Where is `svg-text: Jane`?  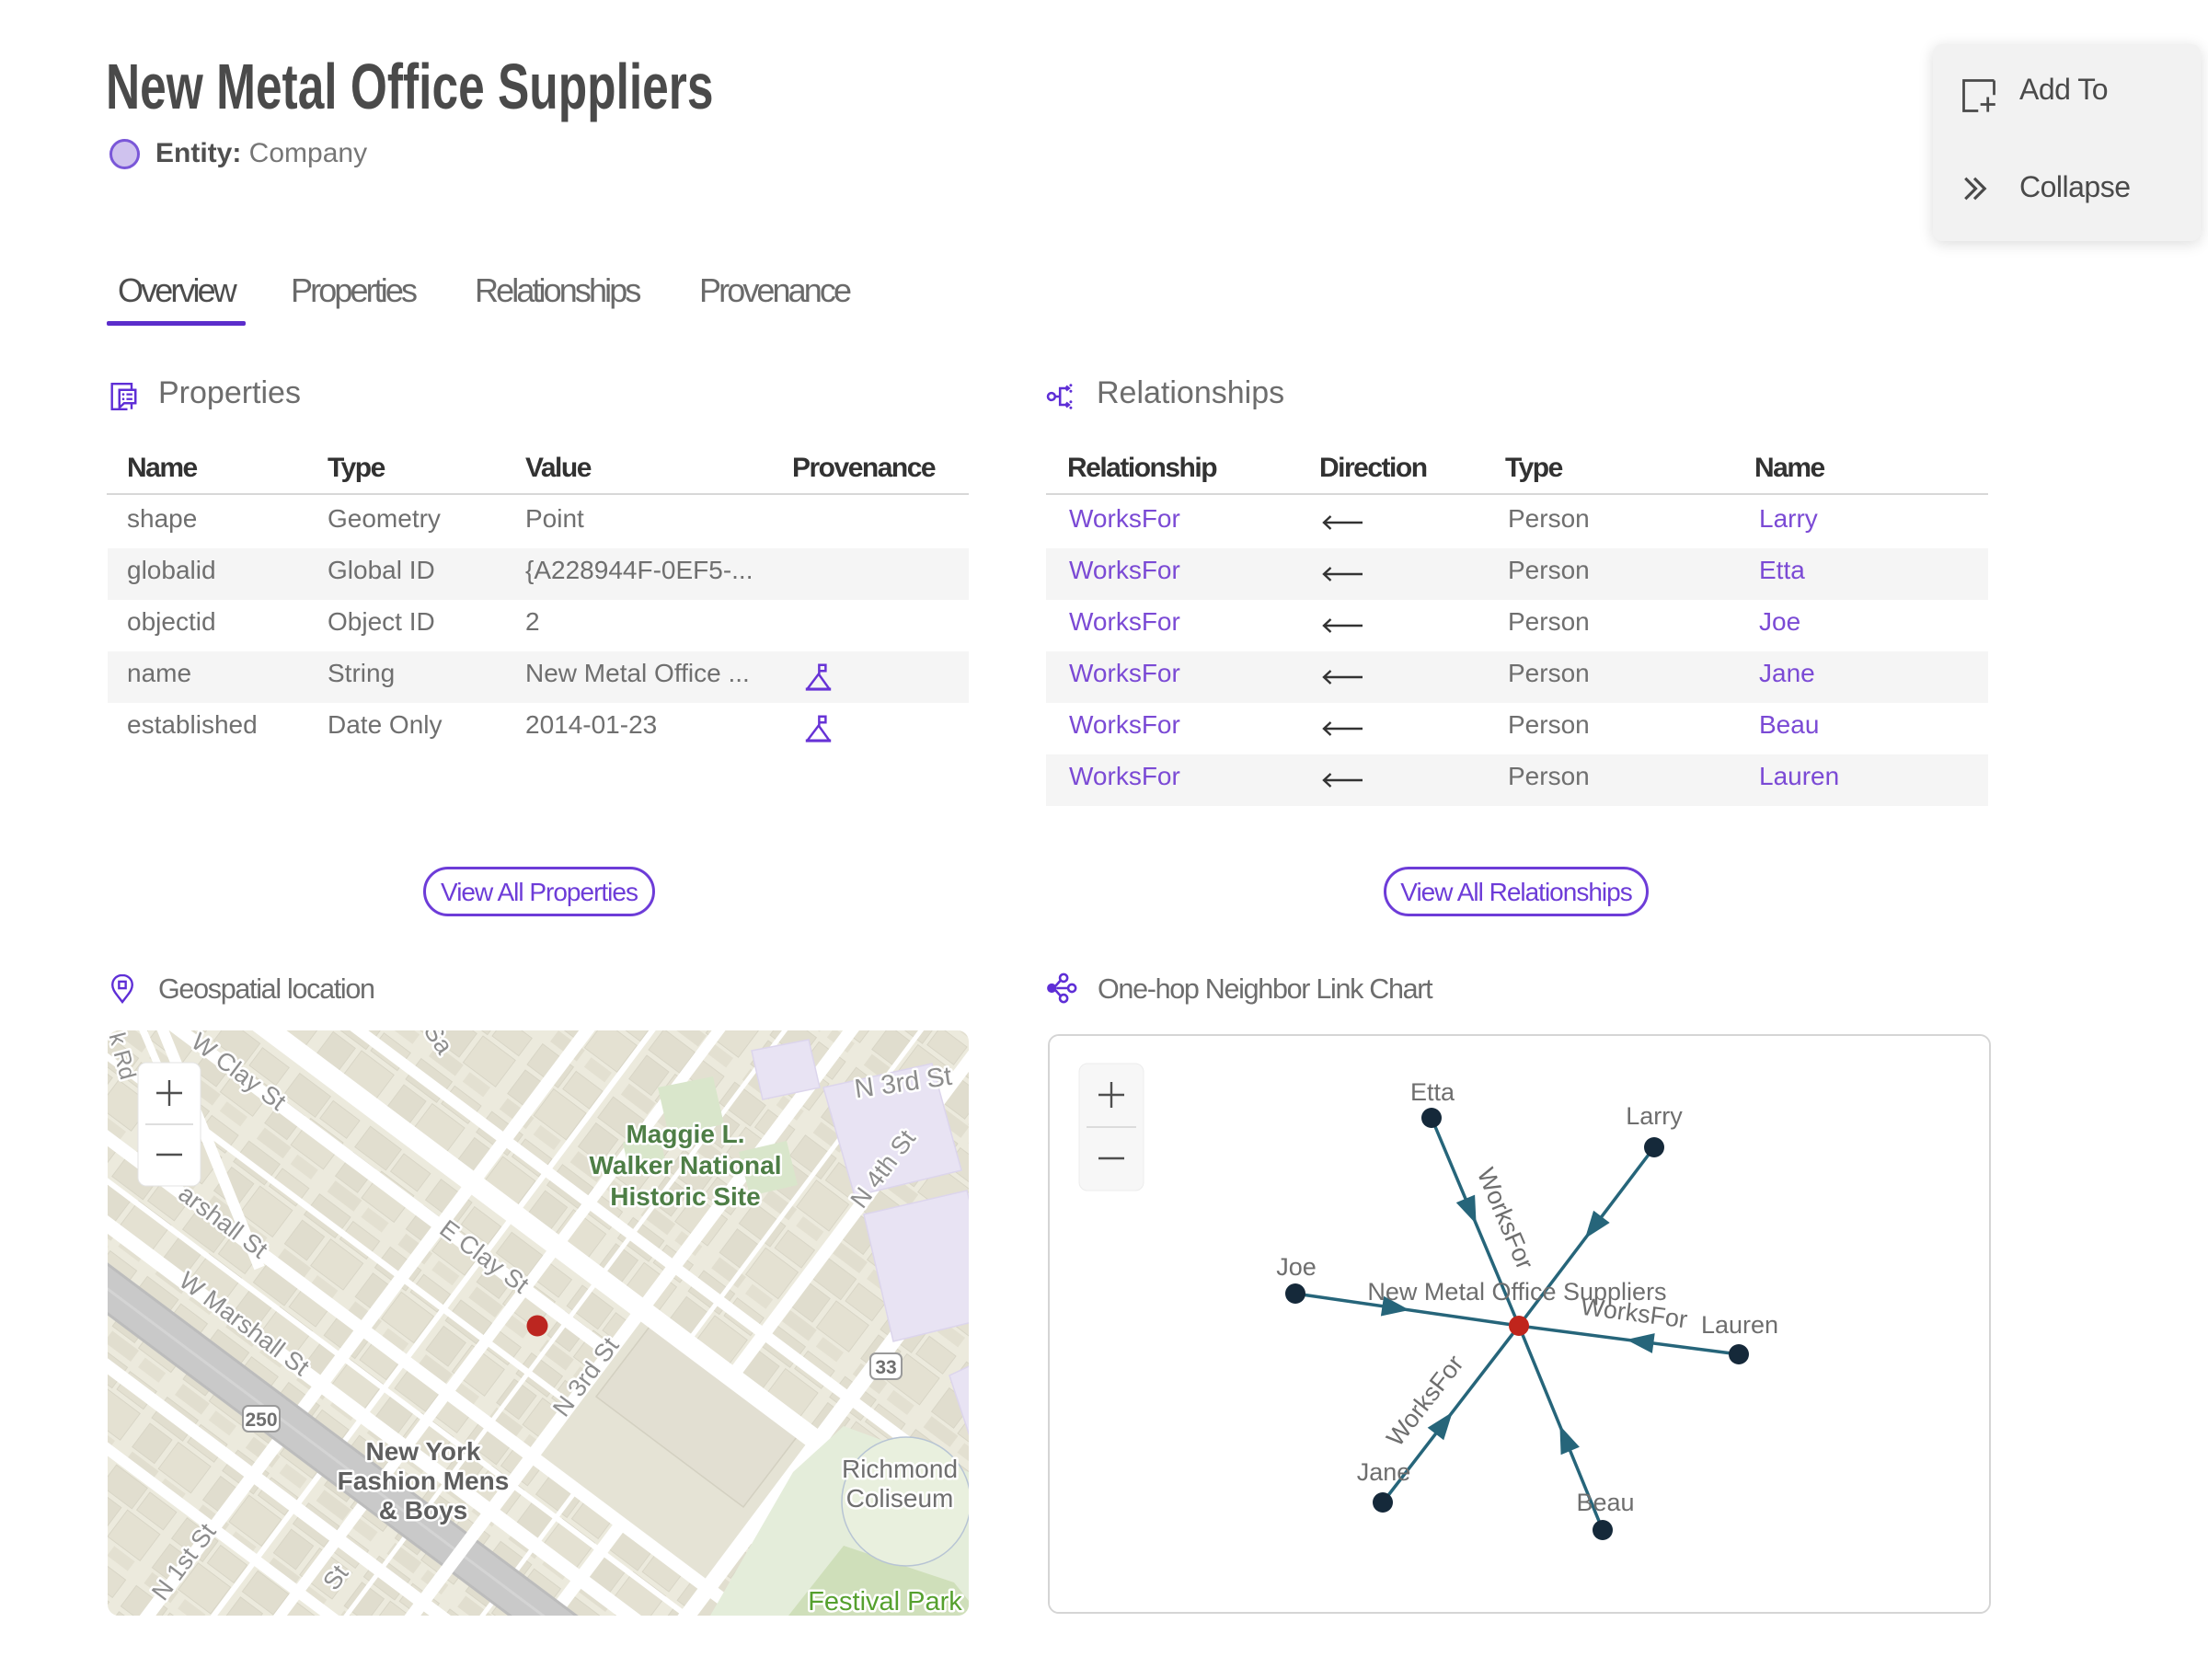 svg-text: Jane is located at coordinates (1384, 1472).